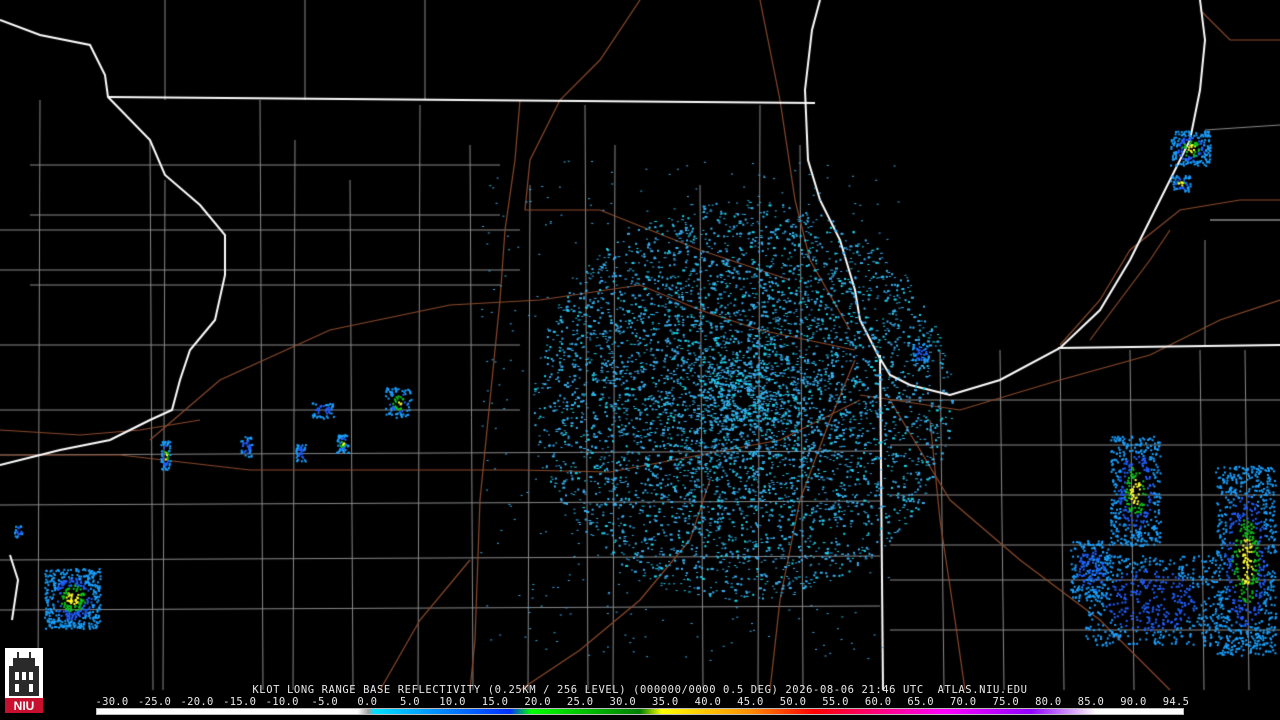 The height and width of the screenshot is (720, 1280). What do you see at coordinates (963, 702) in the screenshot?
I see `legend-tick-label: 70.0` at bounding box center [963, 702].